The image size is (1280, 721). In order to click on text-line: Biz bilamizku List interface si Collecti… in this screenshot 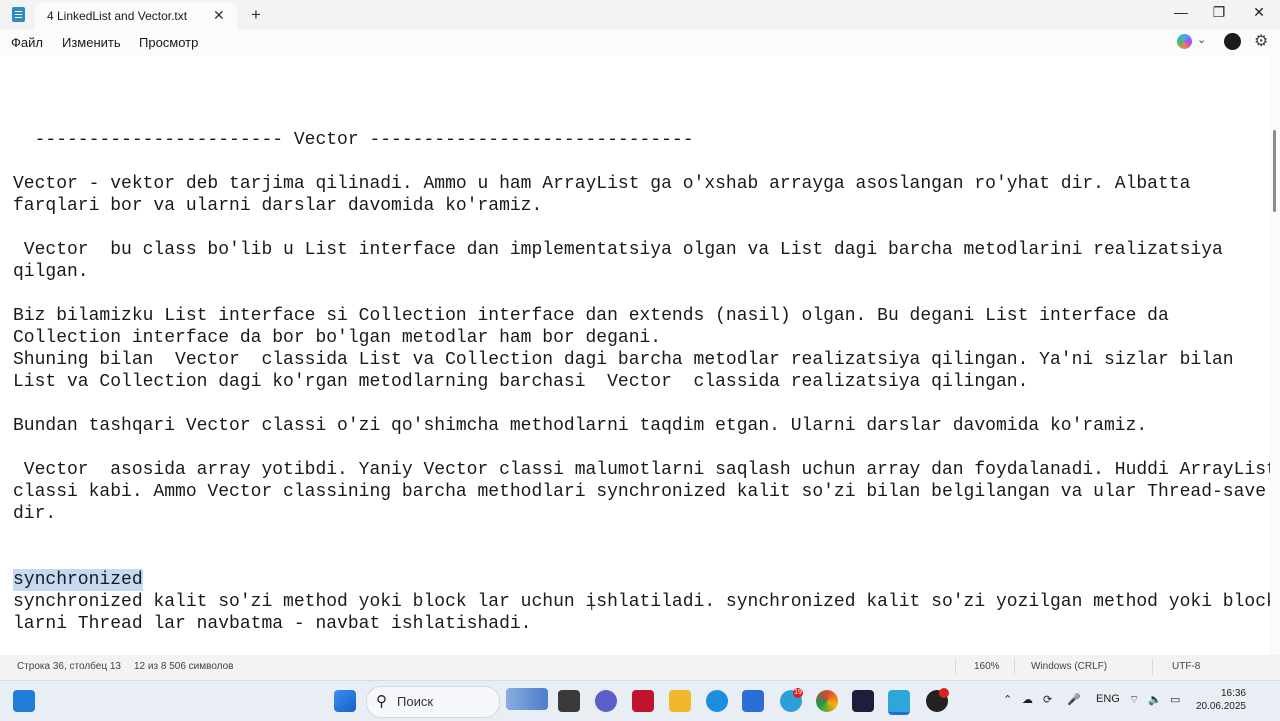, I will do `click(591, 316)`.